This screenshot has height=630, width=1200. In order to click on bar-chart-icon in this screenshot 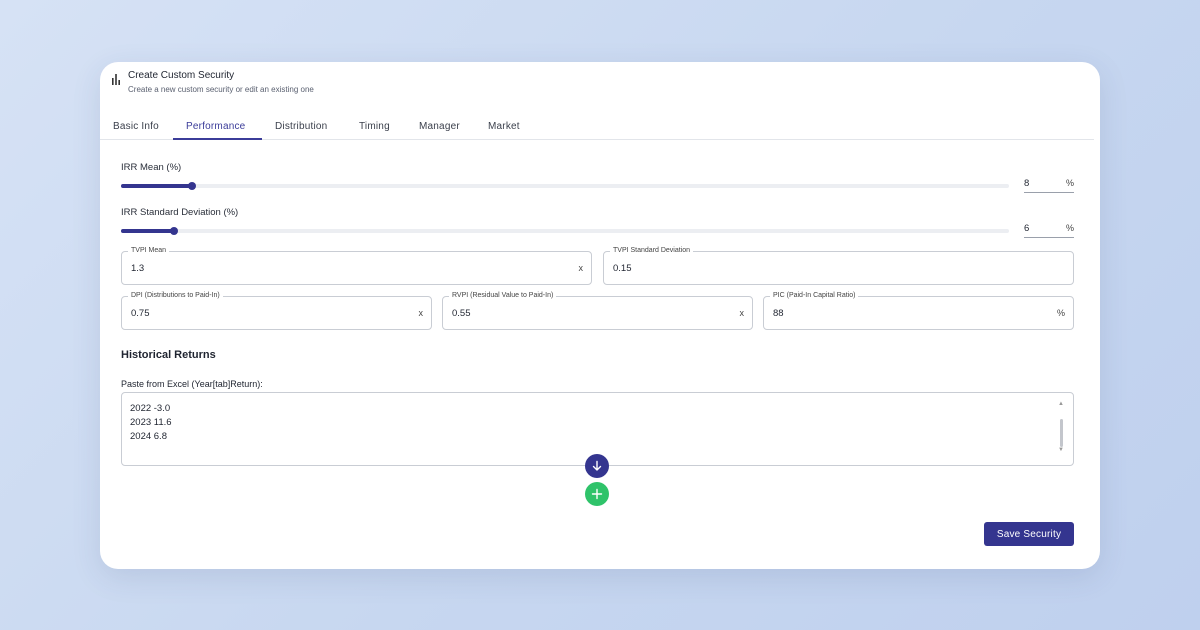, I will do `click(116, 79)`.